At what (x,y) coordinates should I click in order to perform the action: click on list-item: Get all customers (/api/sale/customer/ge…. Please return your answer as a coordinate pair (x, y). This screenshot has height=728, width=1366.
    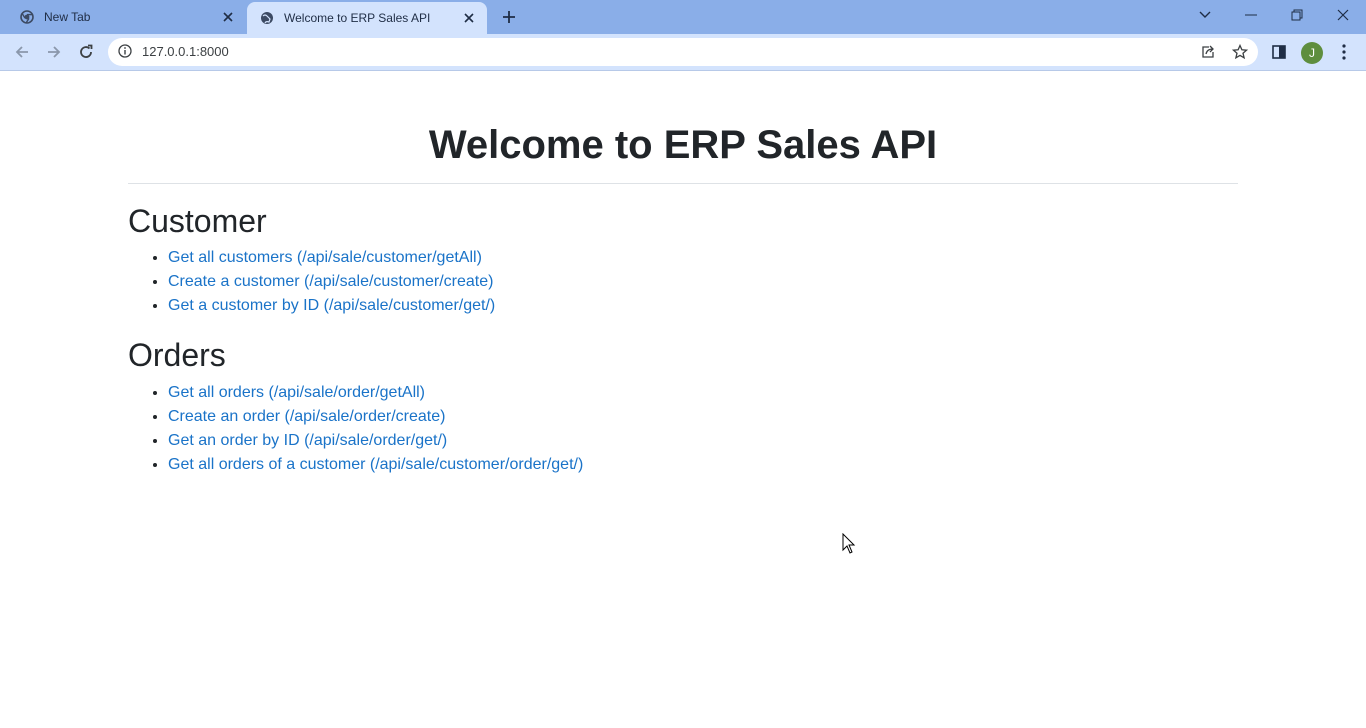
    Looking at the image, I should click on (331, 258).